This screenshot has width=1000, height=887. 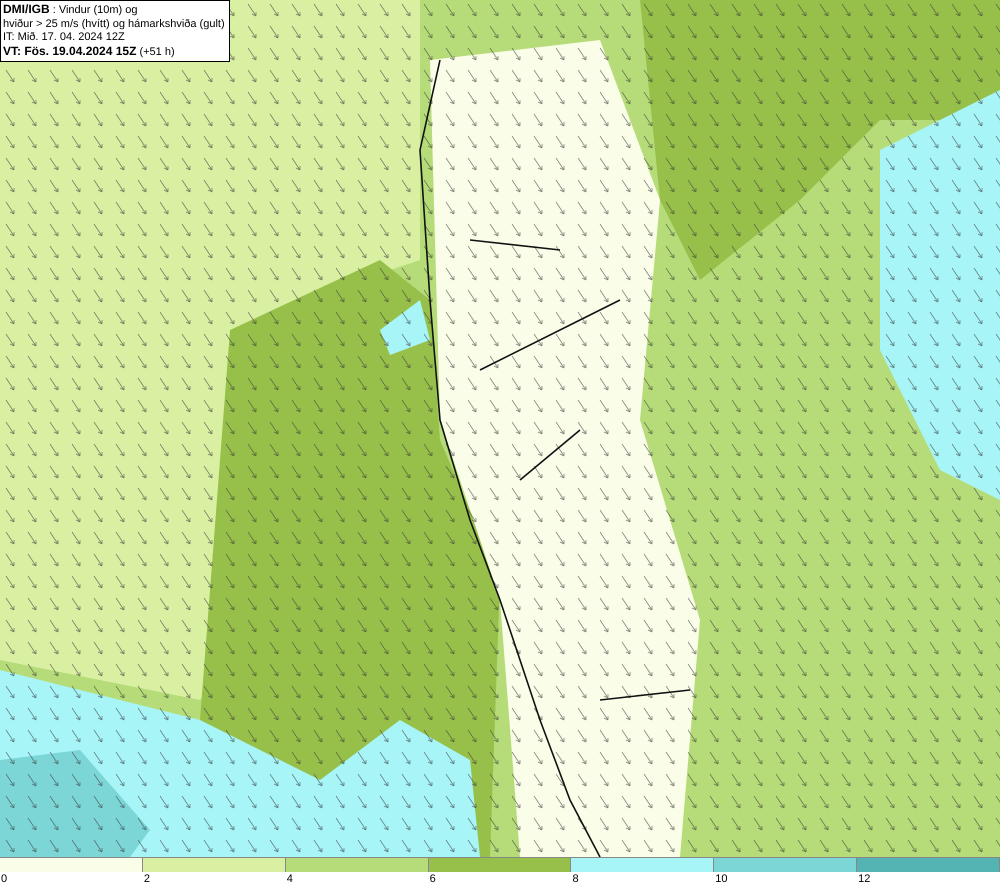 What do you see at coordinates (4, 879) in the screenshot?
I see `legend-tick-label: 0` at bounding box center [4, 879].